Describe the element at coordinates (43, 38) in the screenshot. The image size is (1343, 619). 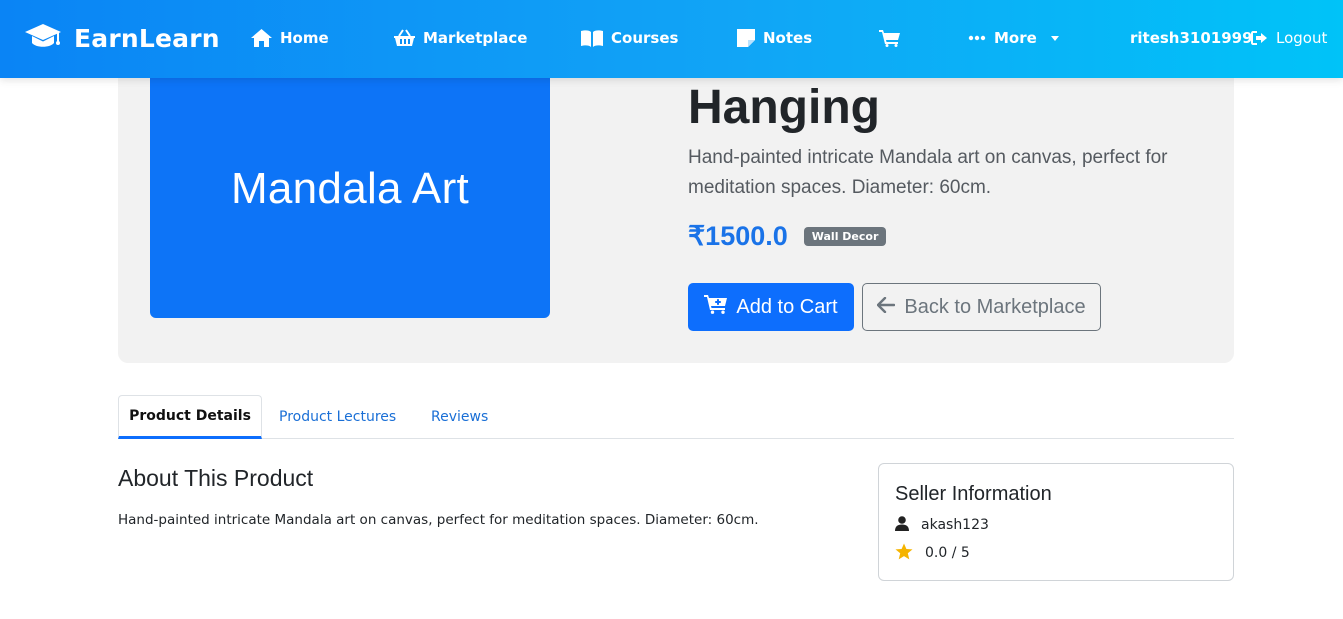
I see `graduation-cap-icon` at that location.